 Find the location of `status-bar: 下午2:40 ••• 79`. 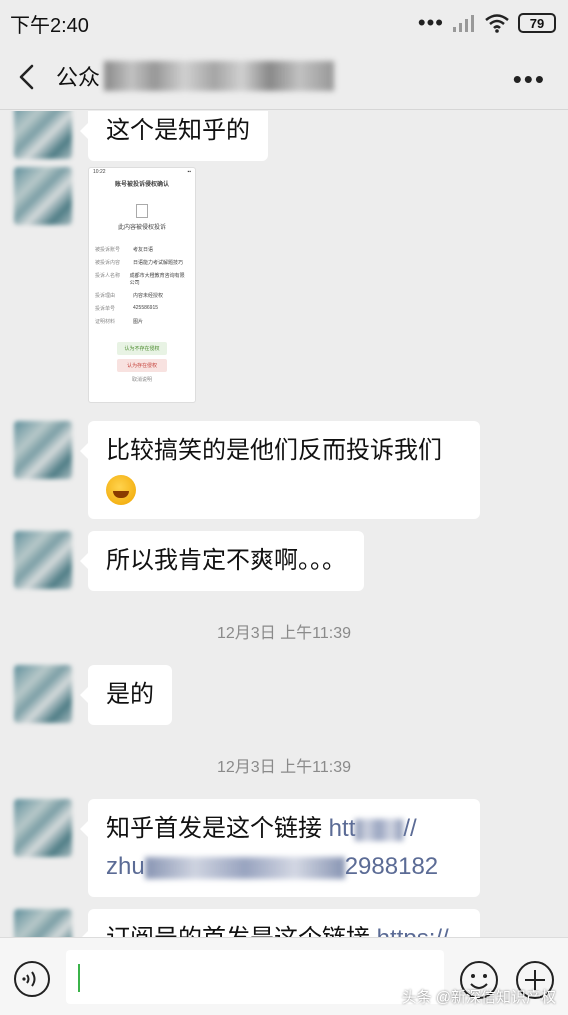

status-bar: 下午2:40 ••• 79 is located at coordinates (284, 23).